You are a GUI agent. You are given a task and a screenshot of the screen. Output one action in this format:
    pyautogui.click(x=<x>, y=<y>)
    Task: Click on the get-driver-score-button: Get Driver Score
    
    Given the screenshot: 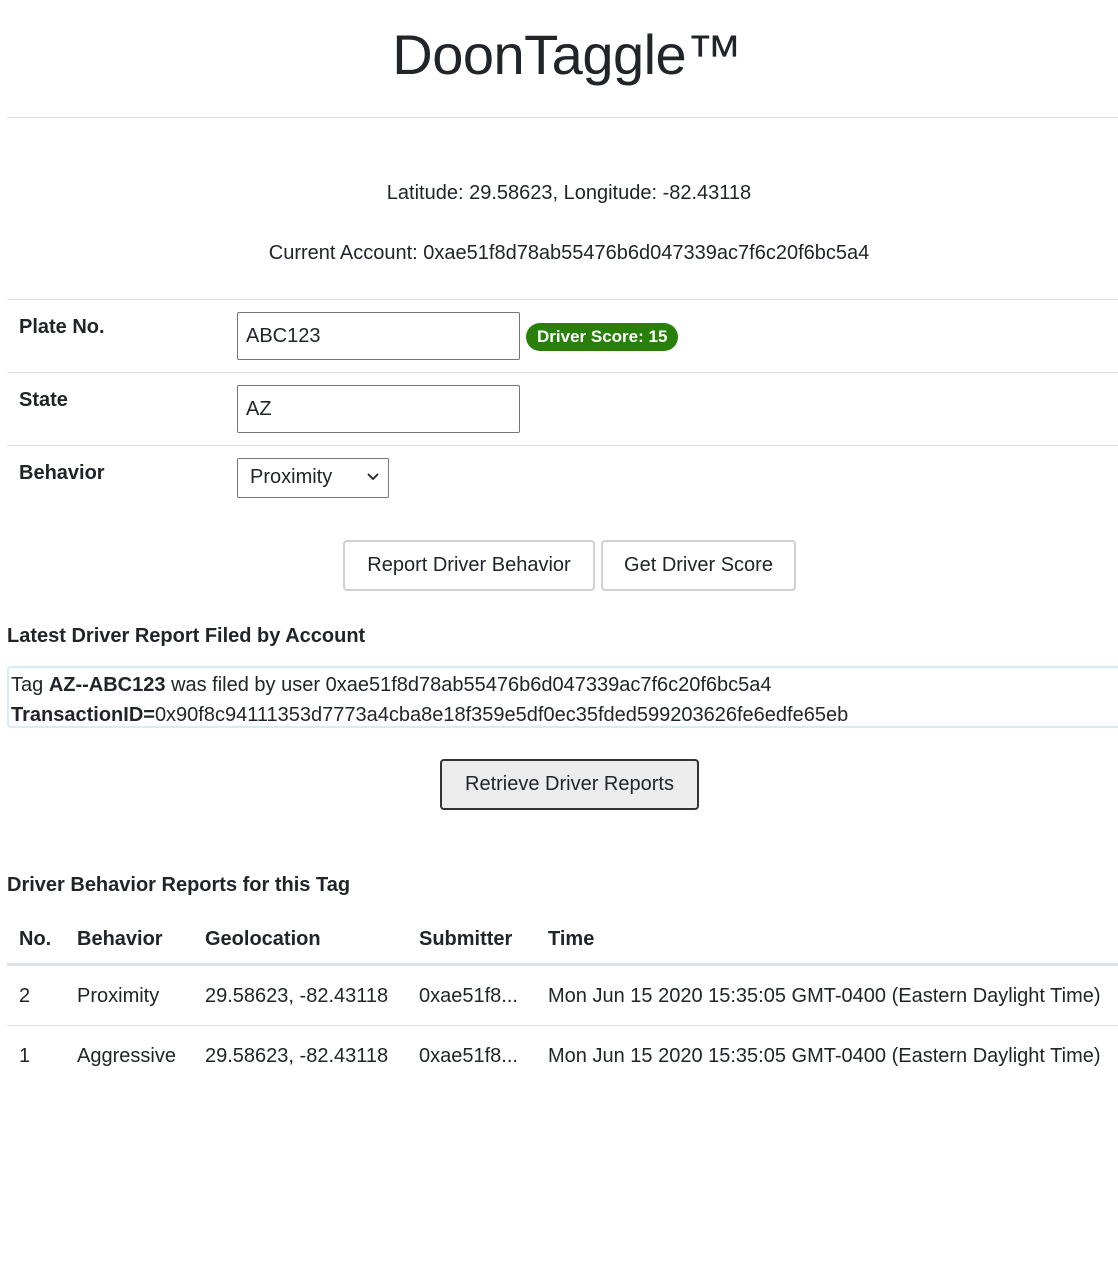 What is the action you would take?
    pyautogui.click(x=698, y=565)
    